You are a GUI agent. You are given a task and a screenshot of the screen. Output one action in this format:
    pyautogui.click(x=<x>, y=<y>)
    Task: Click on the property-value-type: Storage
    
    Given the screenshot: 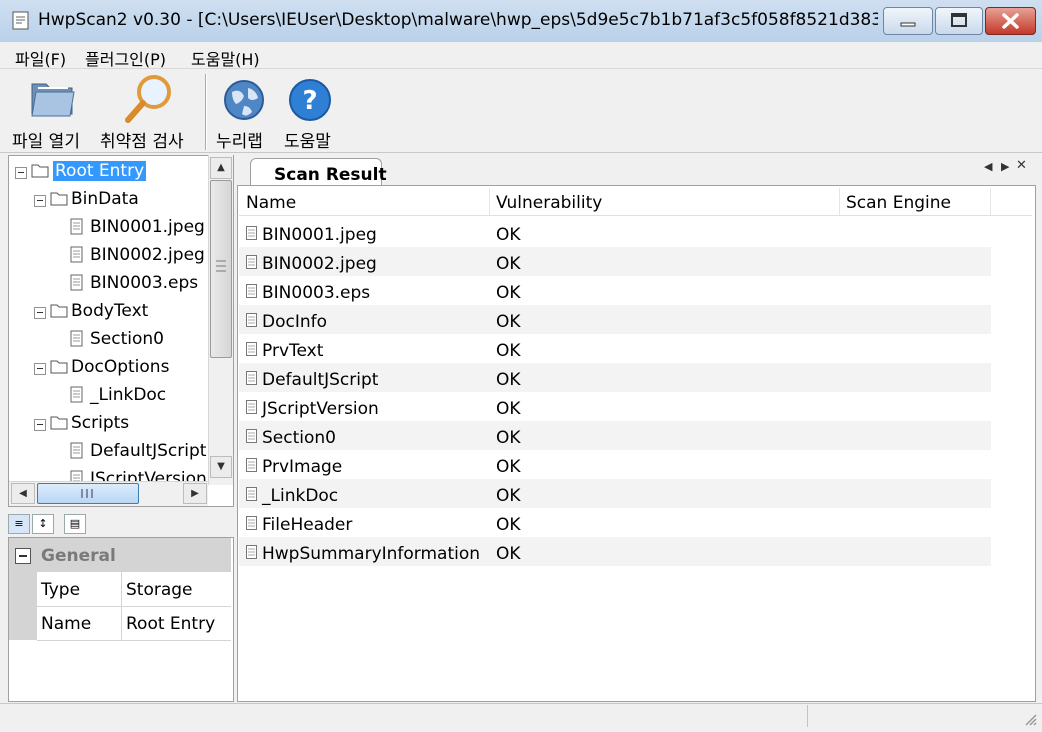 What is the action you would take?
    pyautogui.click(x=176, y=589)
    